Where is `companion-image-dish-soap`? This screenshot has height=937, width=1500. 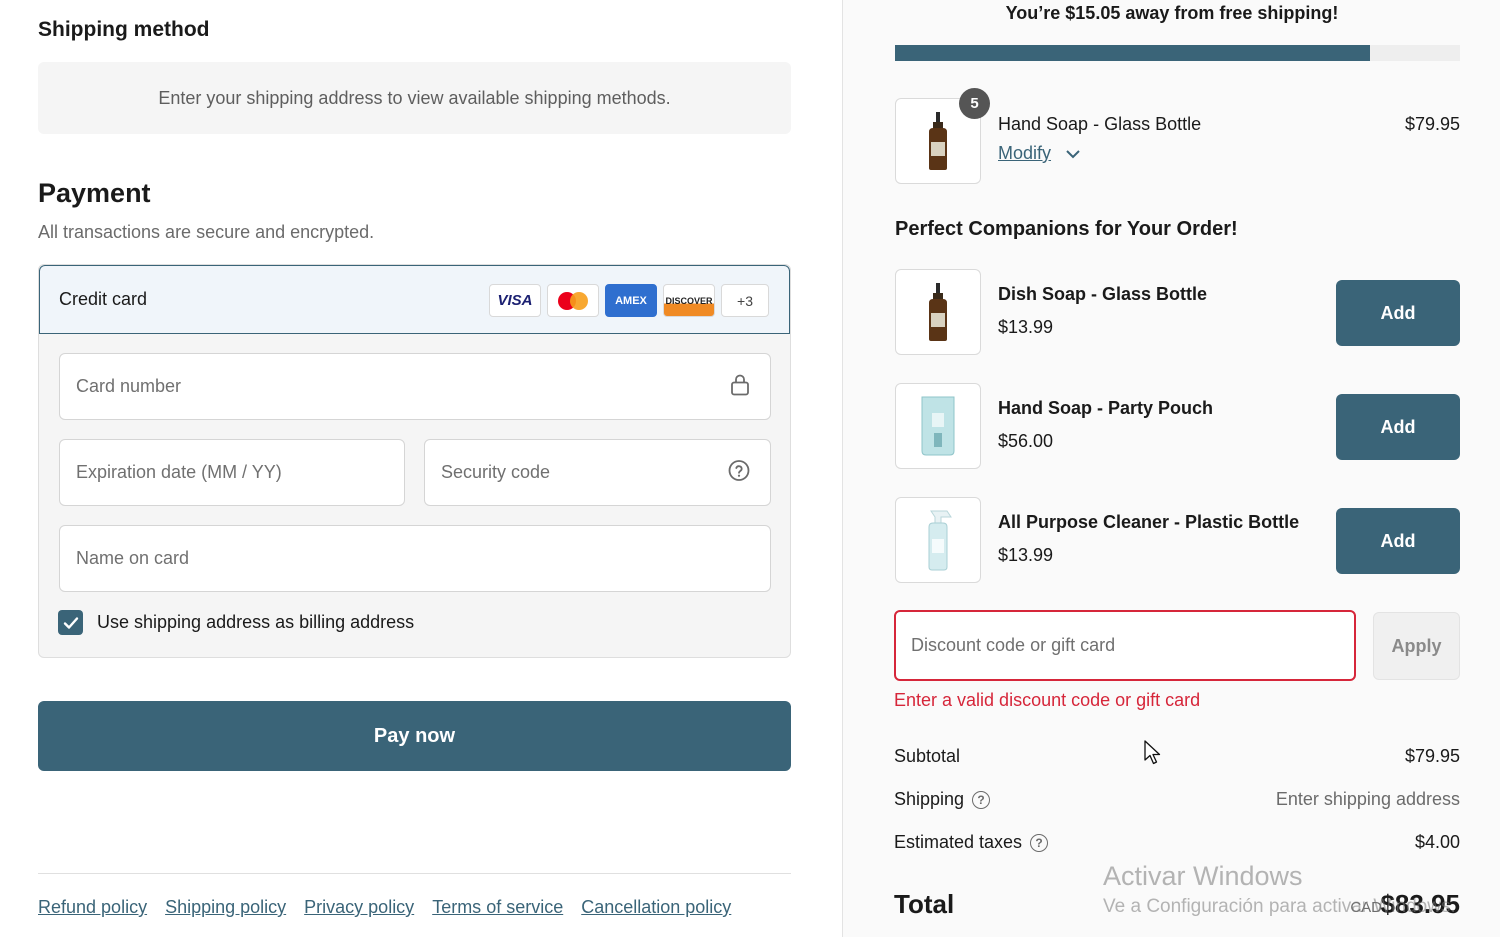
companion-image-dish-soap is located at coordinates (938, 312).